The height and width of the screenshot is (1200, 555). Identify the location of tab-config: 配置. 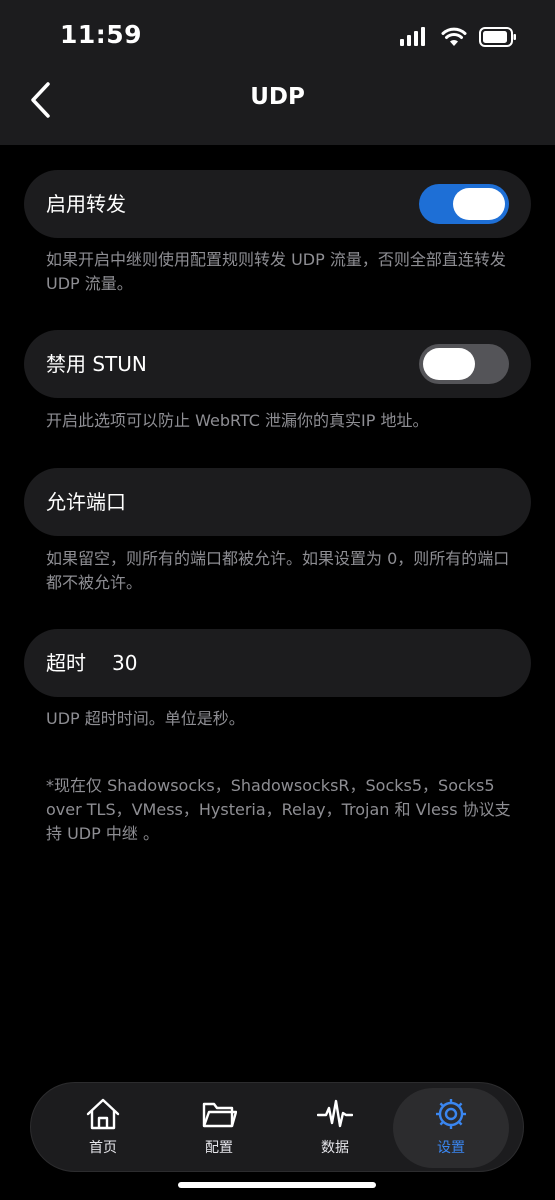
(219, 1128).